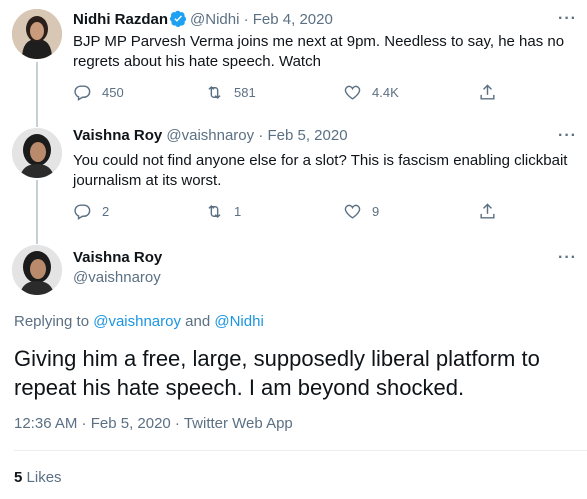 The height and width of the screenshot is (499, 587). I want to click on replying-to-link: @vaishnaroy, so click(137, 321).